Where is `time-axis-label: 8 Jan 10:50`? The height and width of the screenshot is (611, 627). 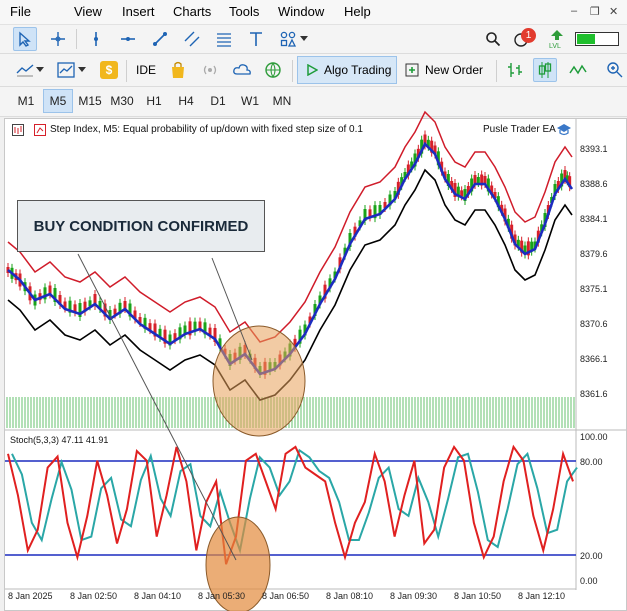 time-axis-label: 8 Jan 10:50 is located at coordinates (478, 596).